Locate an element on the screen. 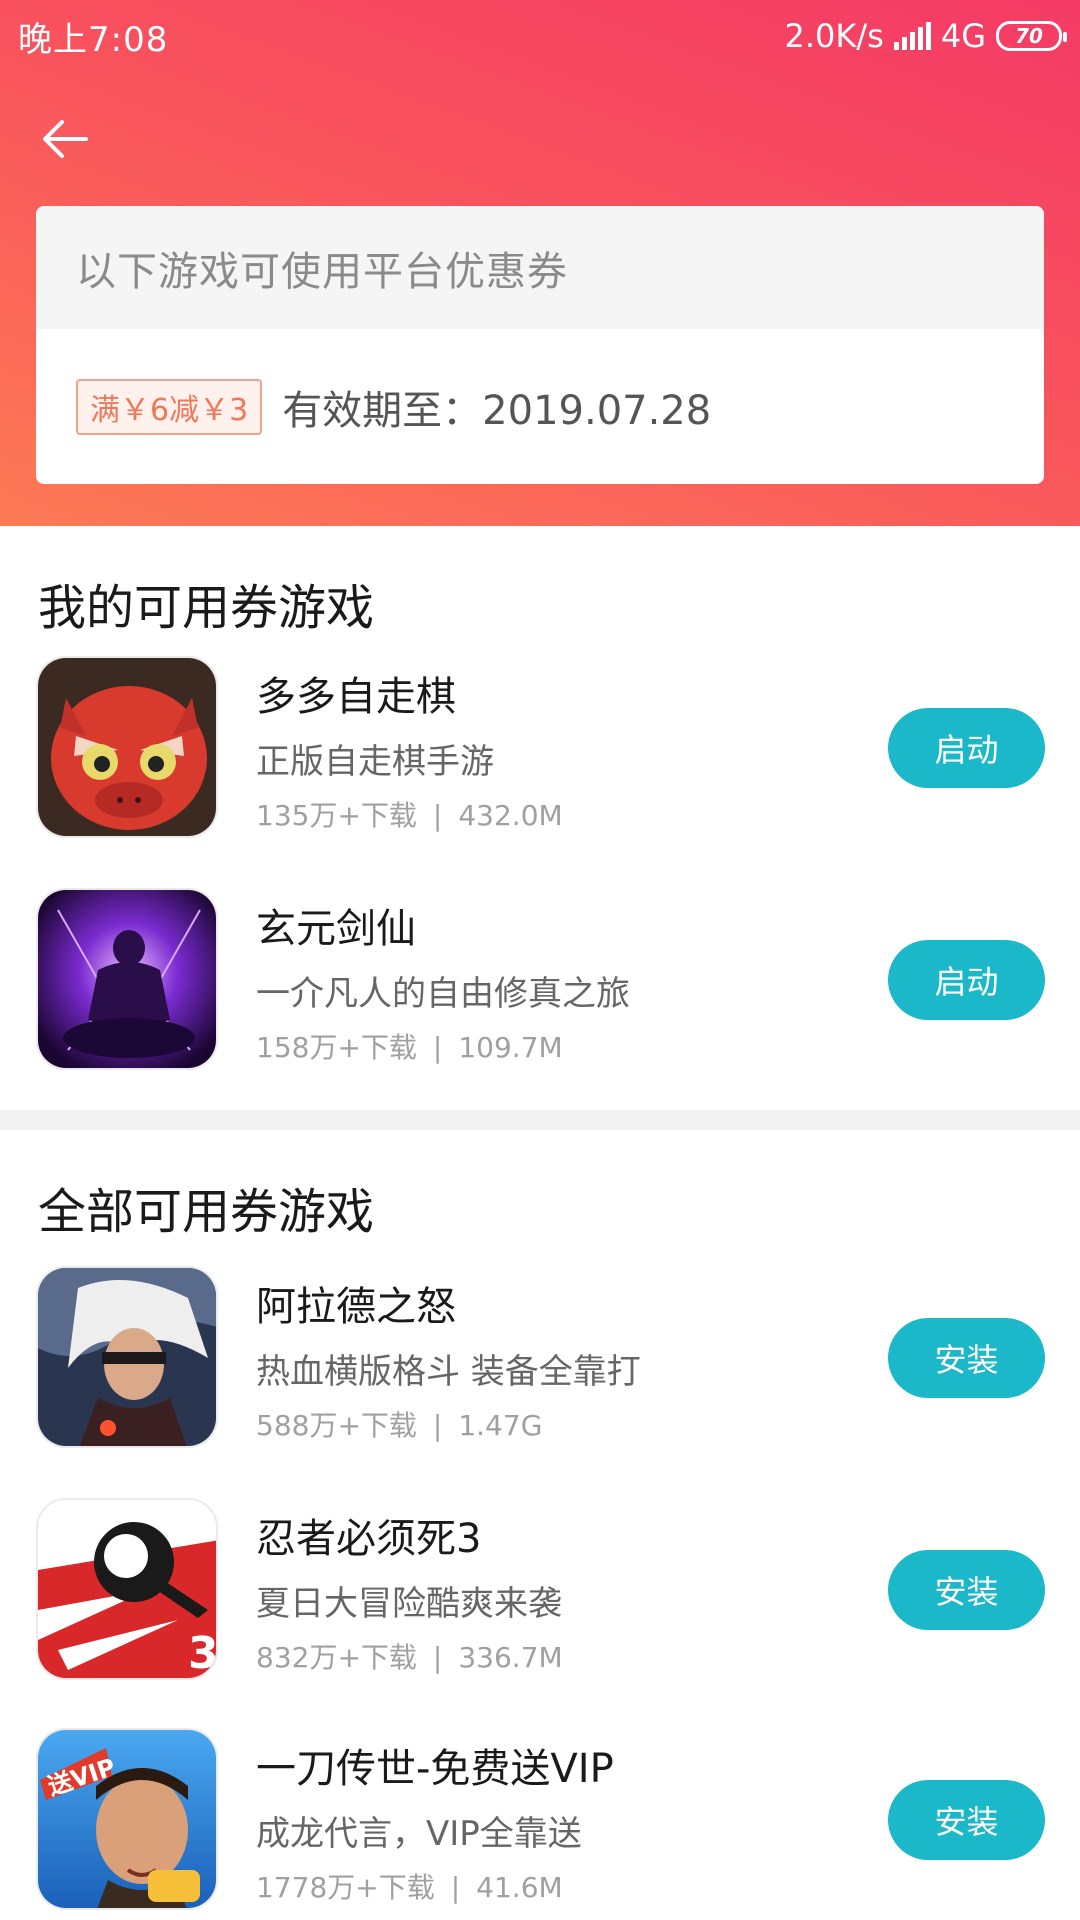 Image resolution: width=1080 pixels, height=1920 pixels. battery-icon: 70 is located at coordinates (1031, 36).